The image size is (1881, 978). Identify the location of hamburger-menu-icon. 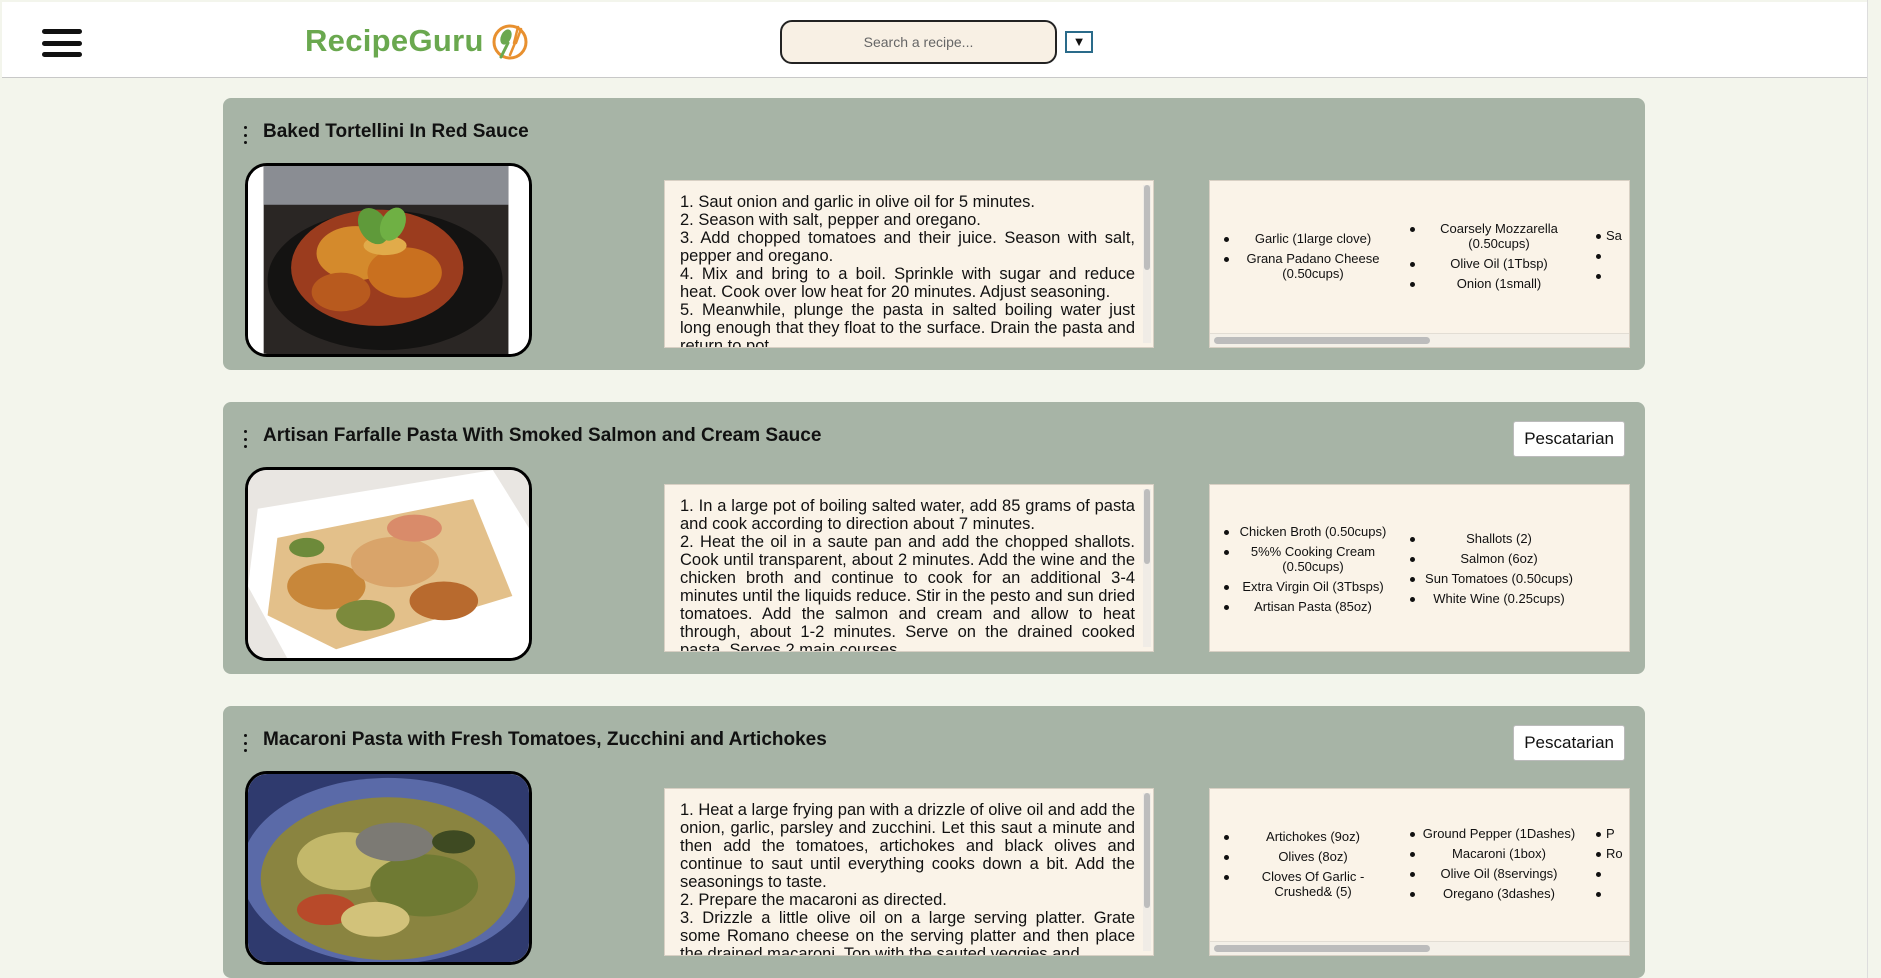
(62, 43).